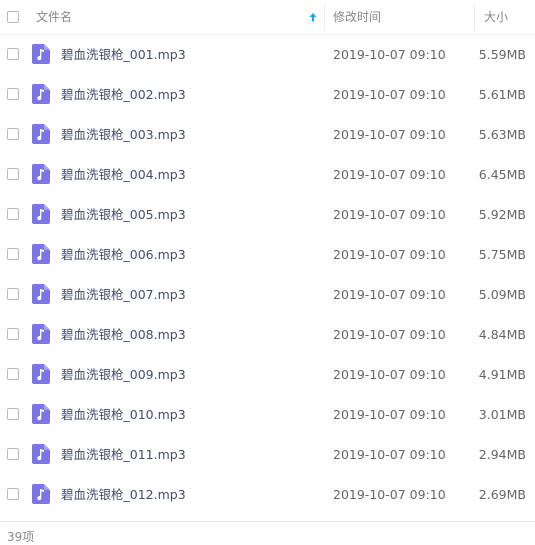  I want to click on item-count: 39项, so click(21, 537).